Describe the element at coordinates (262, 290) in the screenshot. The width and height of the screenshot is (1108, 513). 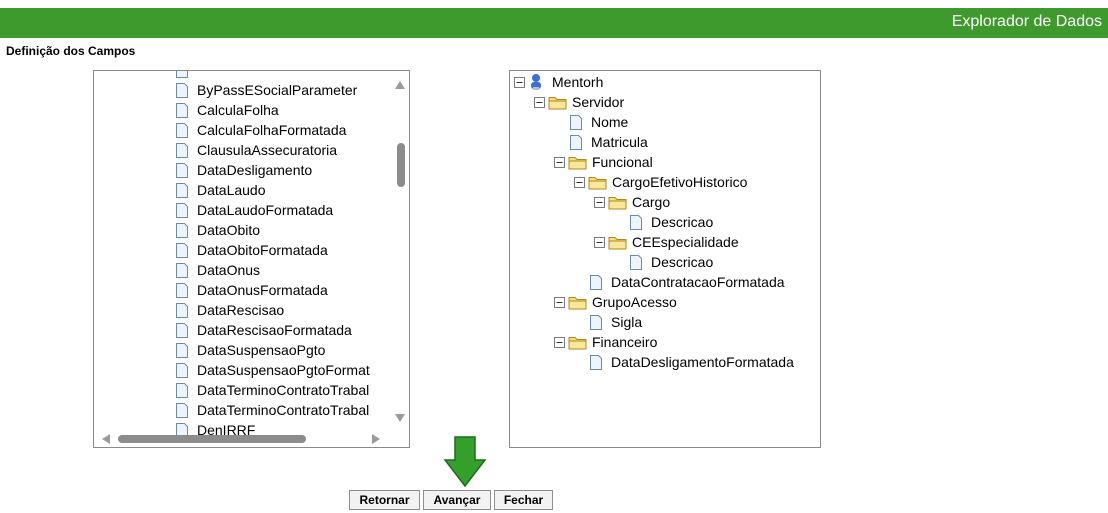
I see `list-item-label: DataOnusFormatada` at that location.